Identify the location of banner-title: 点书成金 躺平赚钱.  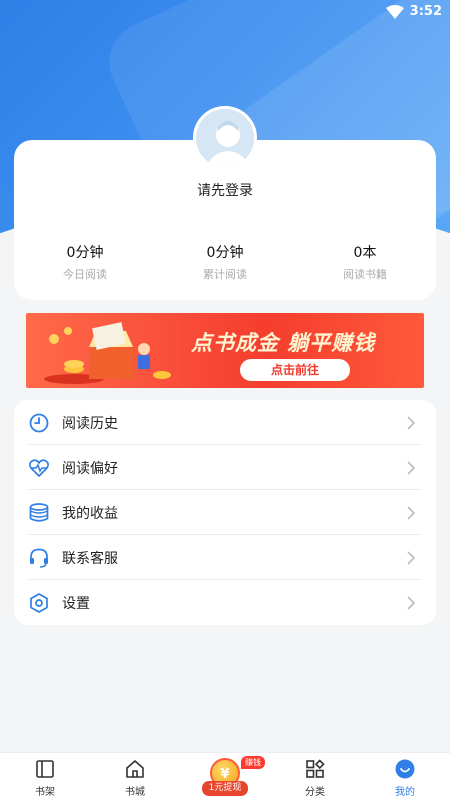
(283, 343).